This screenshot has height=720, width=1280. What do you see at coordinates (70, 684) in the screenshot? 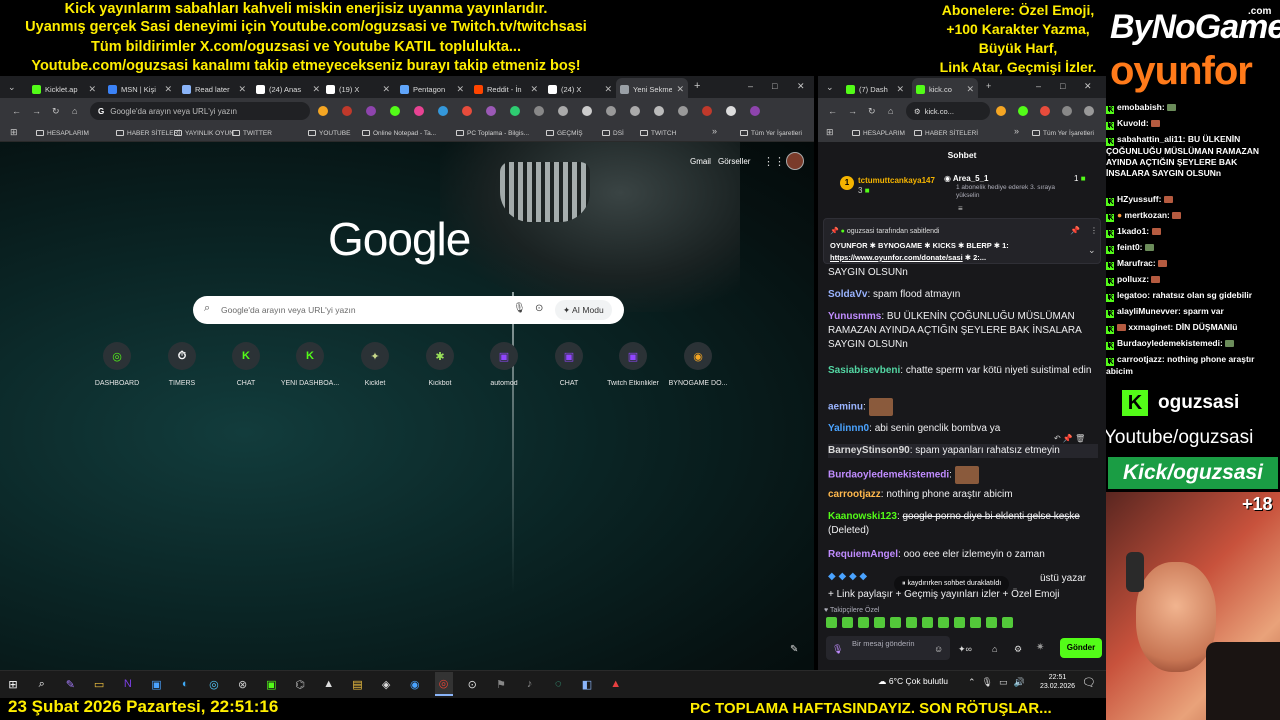
I see `taskbar-pen-icon: ✎` at bounding box center [70, 684].